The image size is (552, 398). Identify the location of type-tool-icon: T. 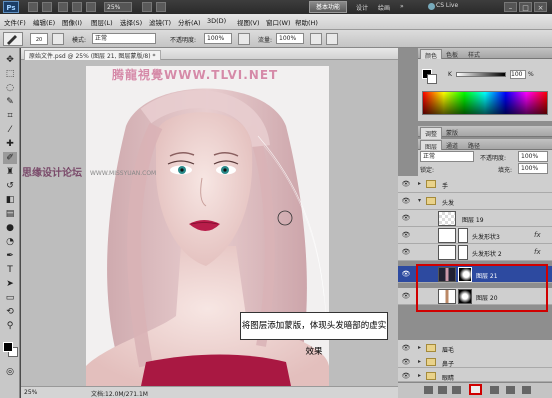
(10, 270).